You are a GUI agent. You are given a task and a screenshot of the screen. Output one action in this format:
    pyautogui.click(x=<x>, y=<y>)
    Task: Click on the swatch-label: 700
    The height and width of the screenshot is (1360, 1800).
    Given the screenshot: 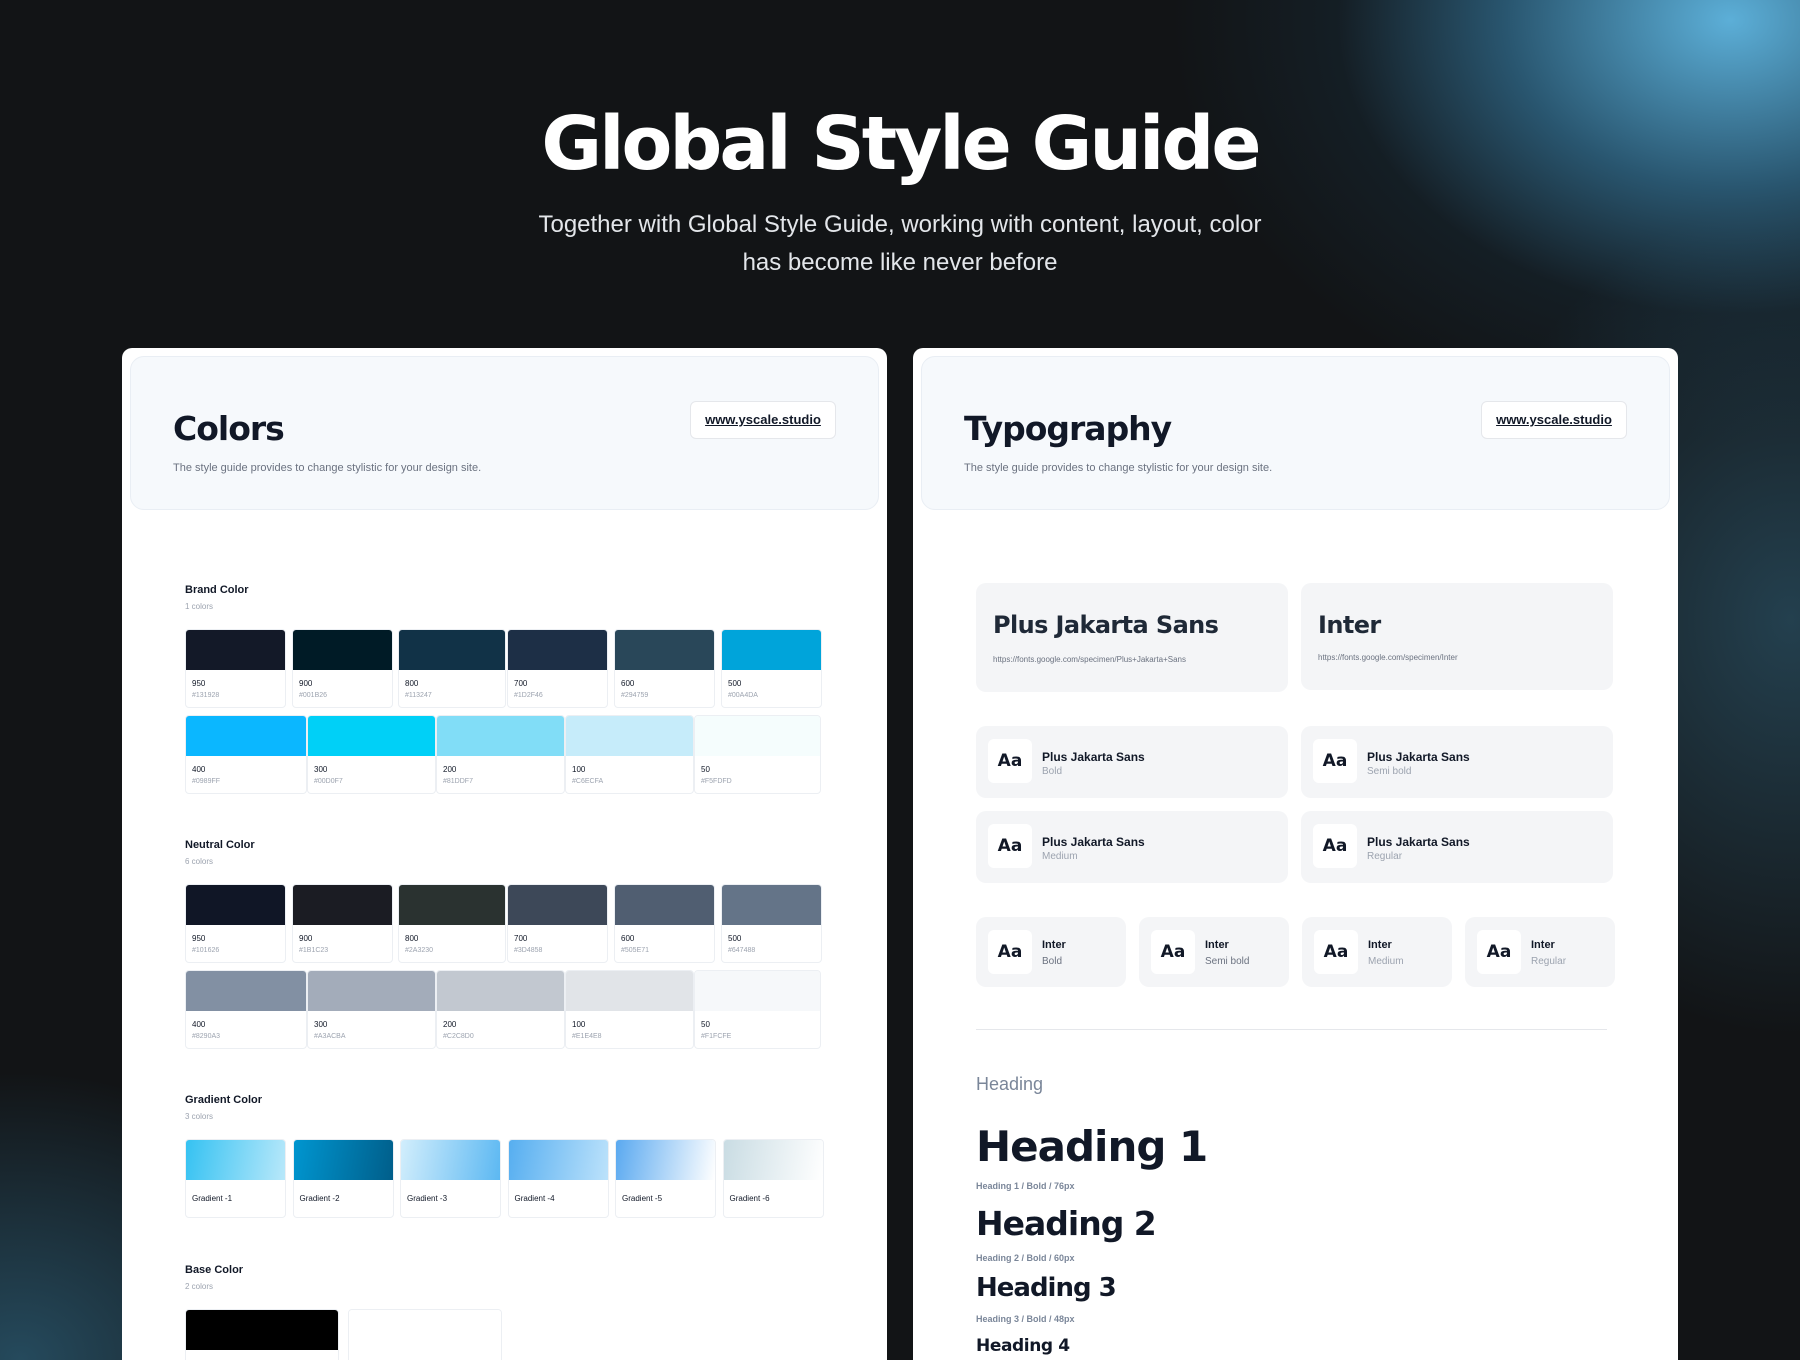 What is the action you would take?
    pyautogui.click(x=521, y=683)
    